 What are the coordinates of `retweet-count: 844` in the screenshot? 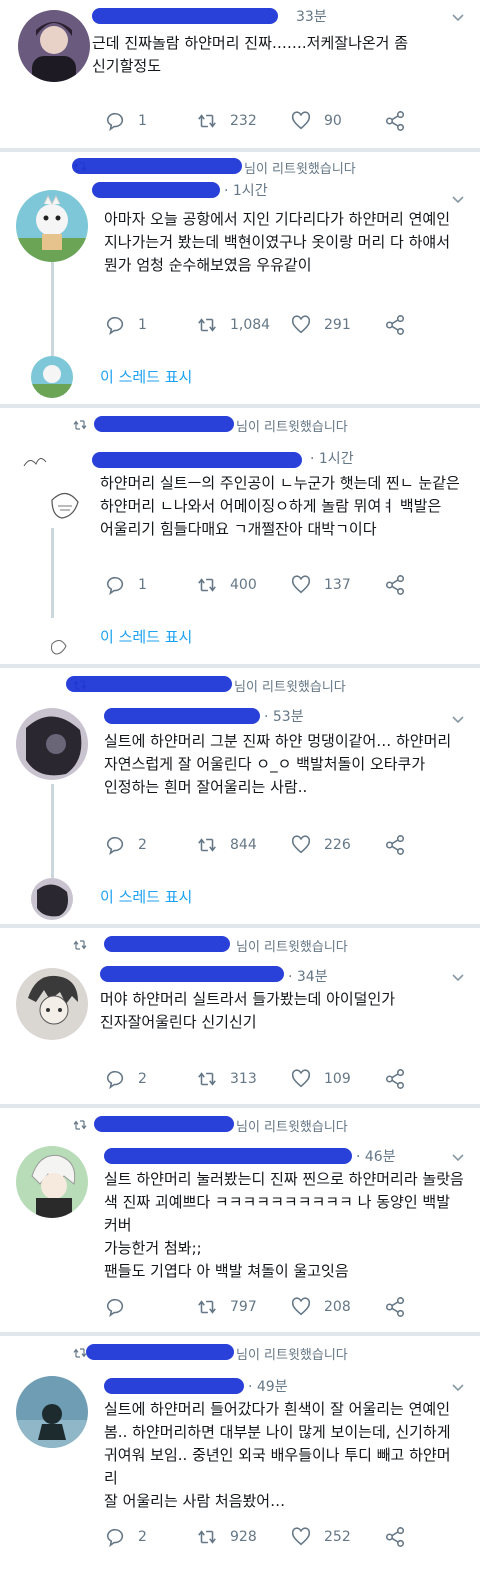 It's located at (243, 845).